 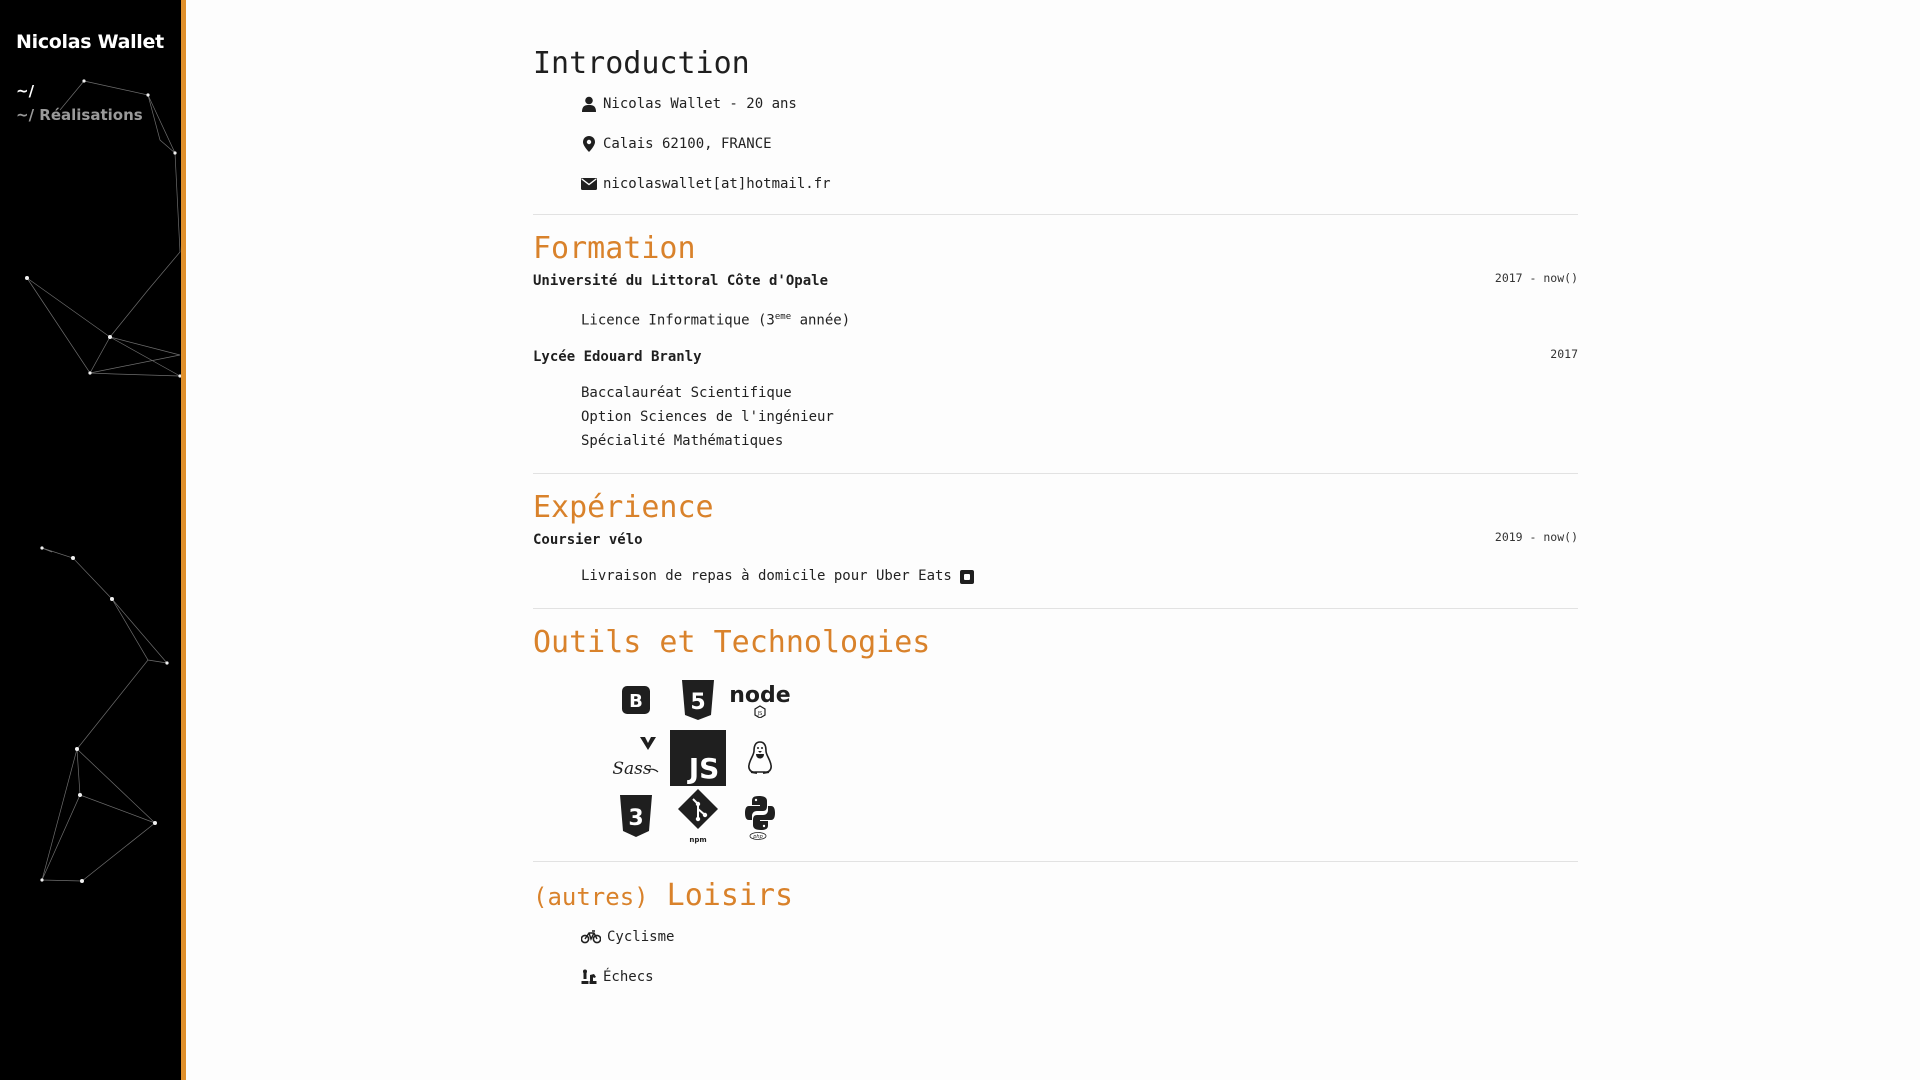 What do you see at coordinates (1079, 977) in the screenshot?
I see `hobby-chess: Échecs` at bounding box center [1079, 977].